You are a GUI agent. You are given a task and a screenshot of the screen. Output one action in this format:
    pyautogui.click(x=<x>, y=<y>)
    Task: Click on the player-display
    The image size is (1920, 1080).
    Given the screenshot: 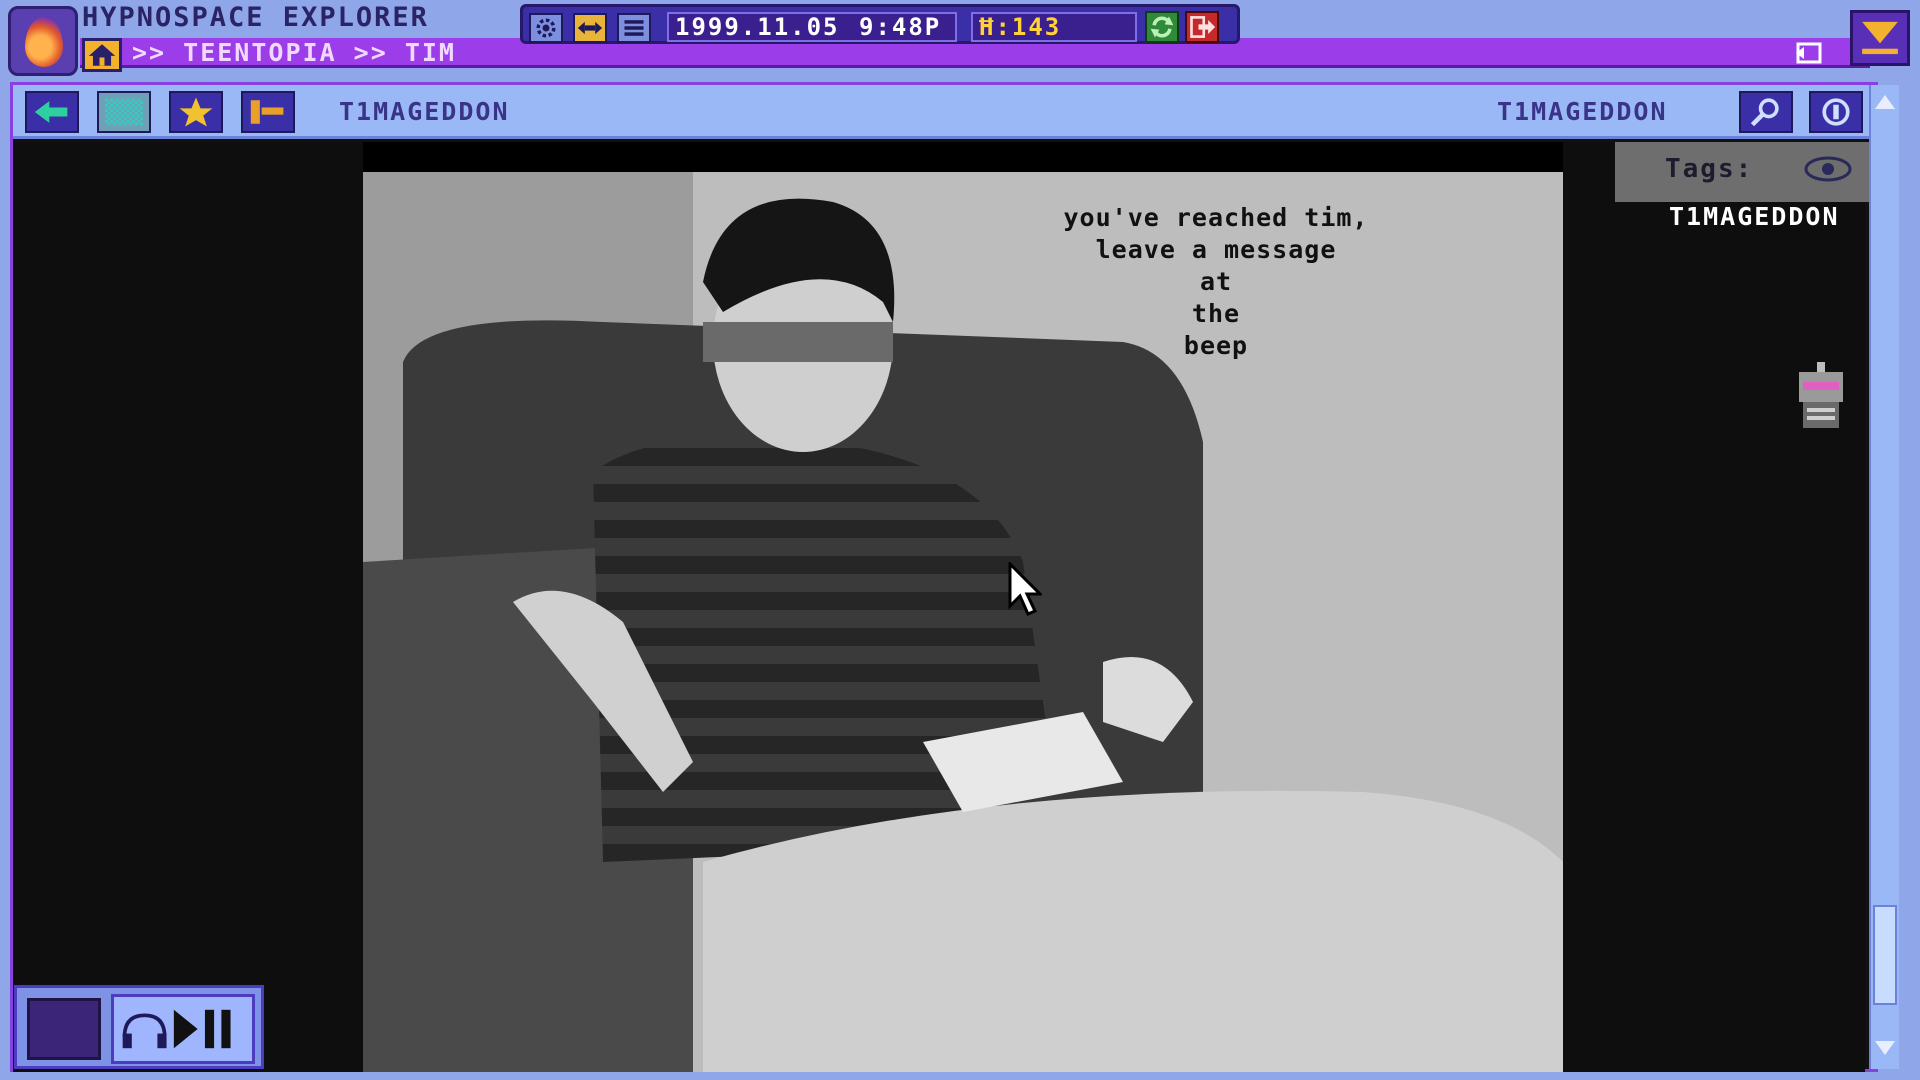 What is the action you would take?
    pyautogui.click(x=64, y=1029)
    